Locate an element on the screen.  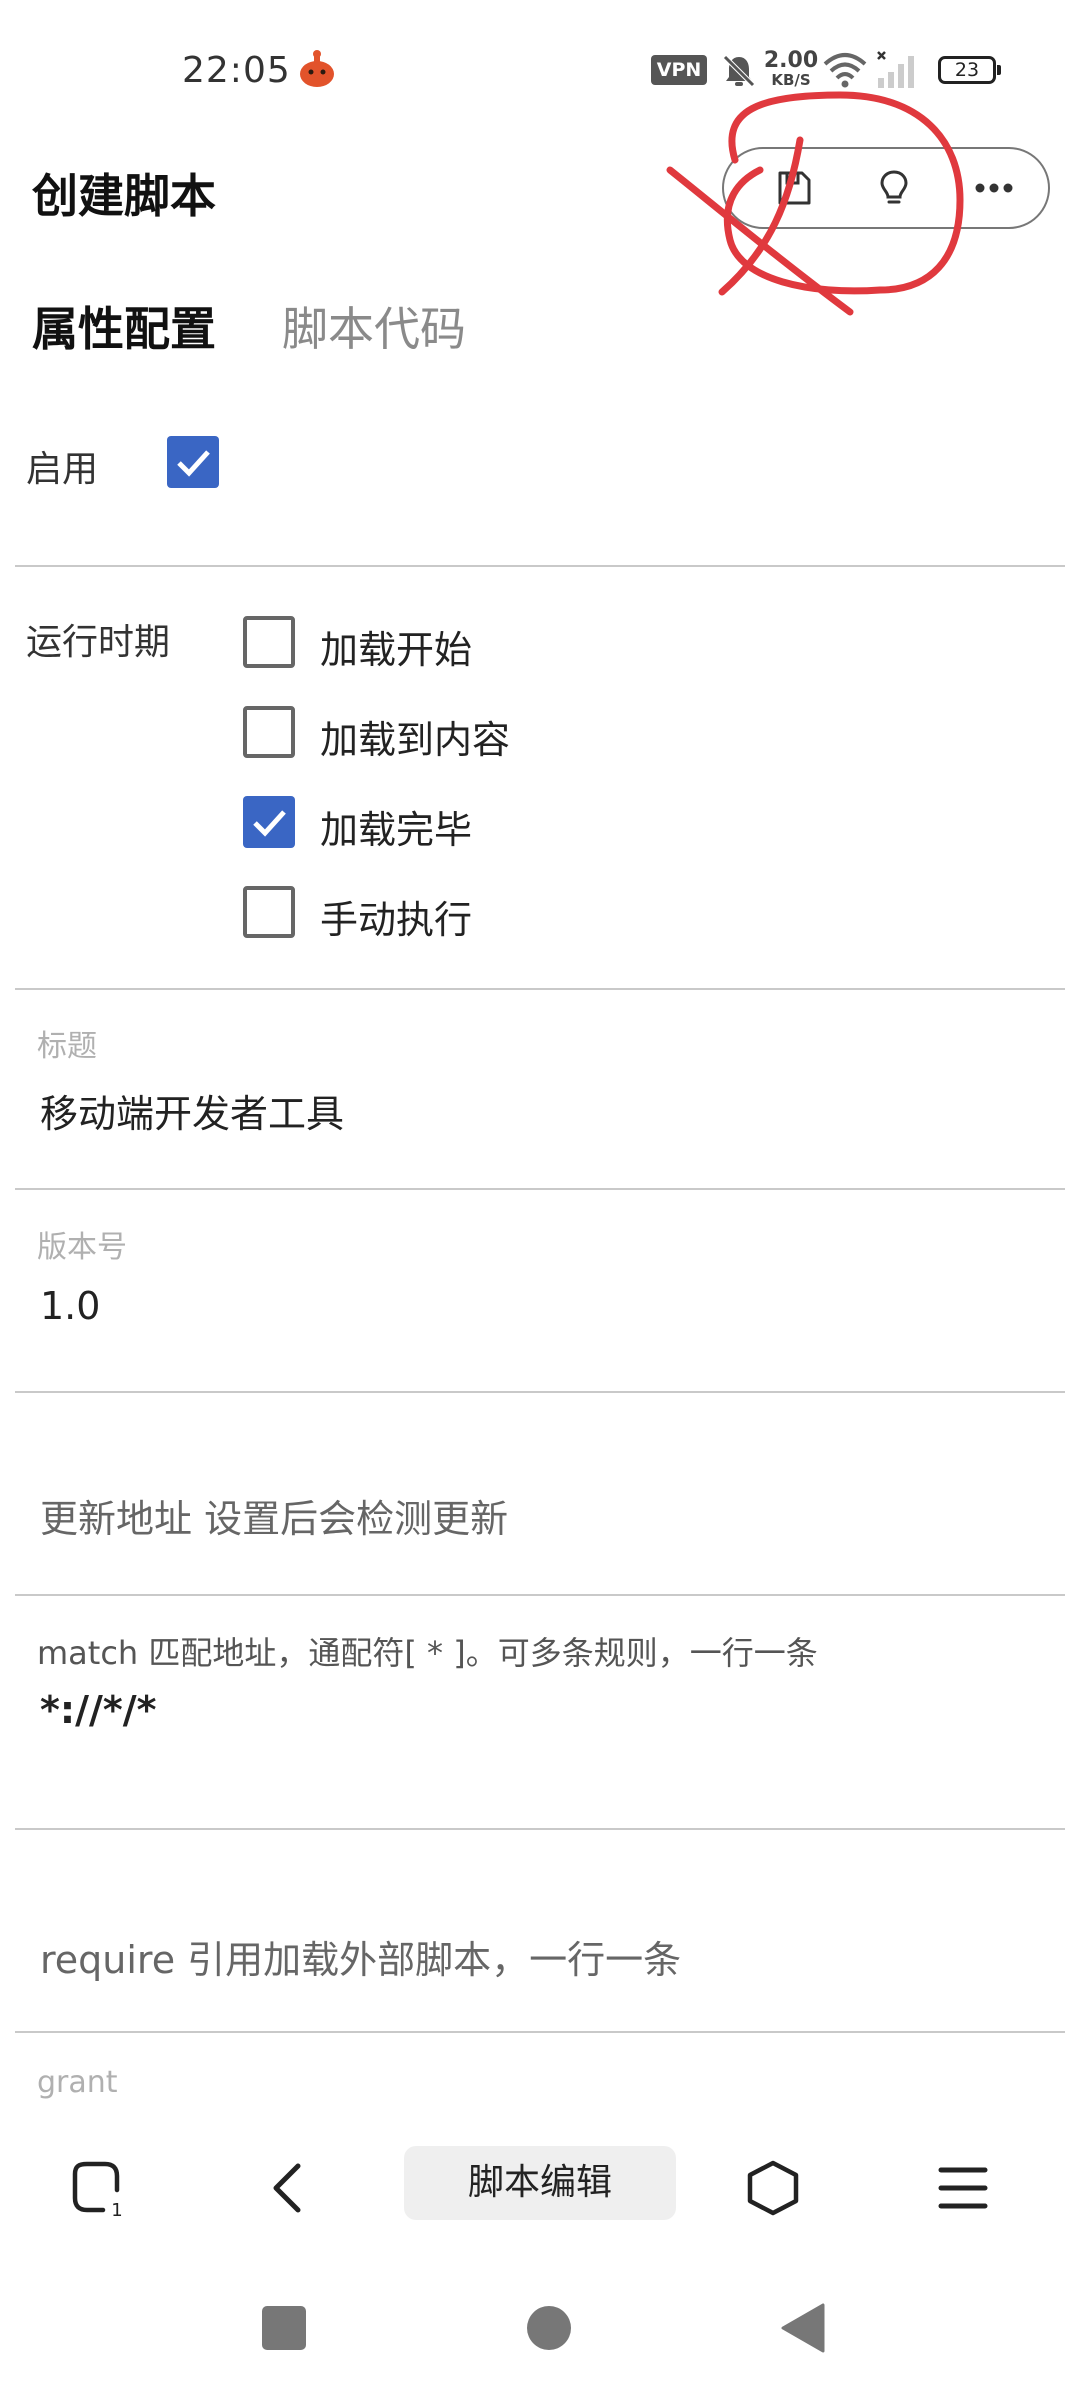
more-icon is located at coordinates (994, 188).